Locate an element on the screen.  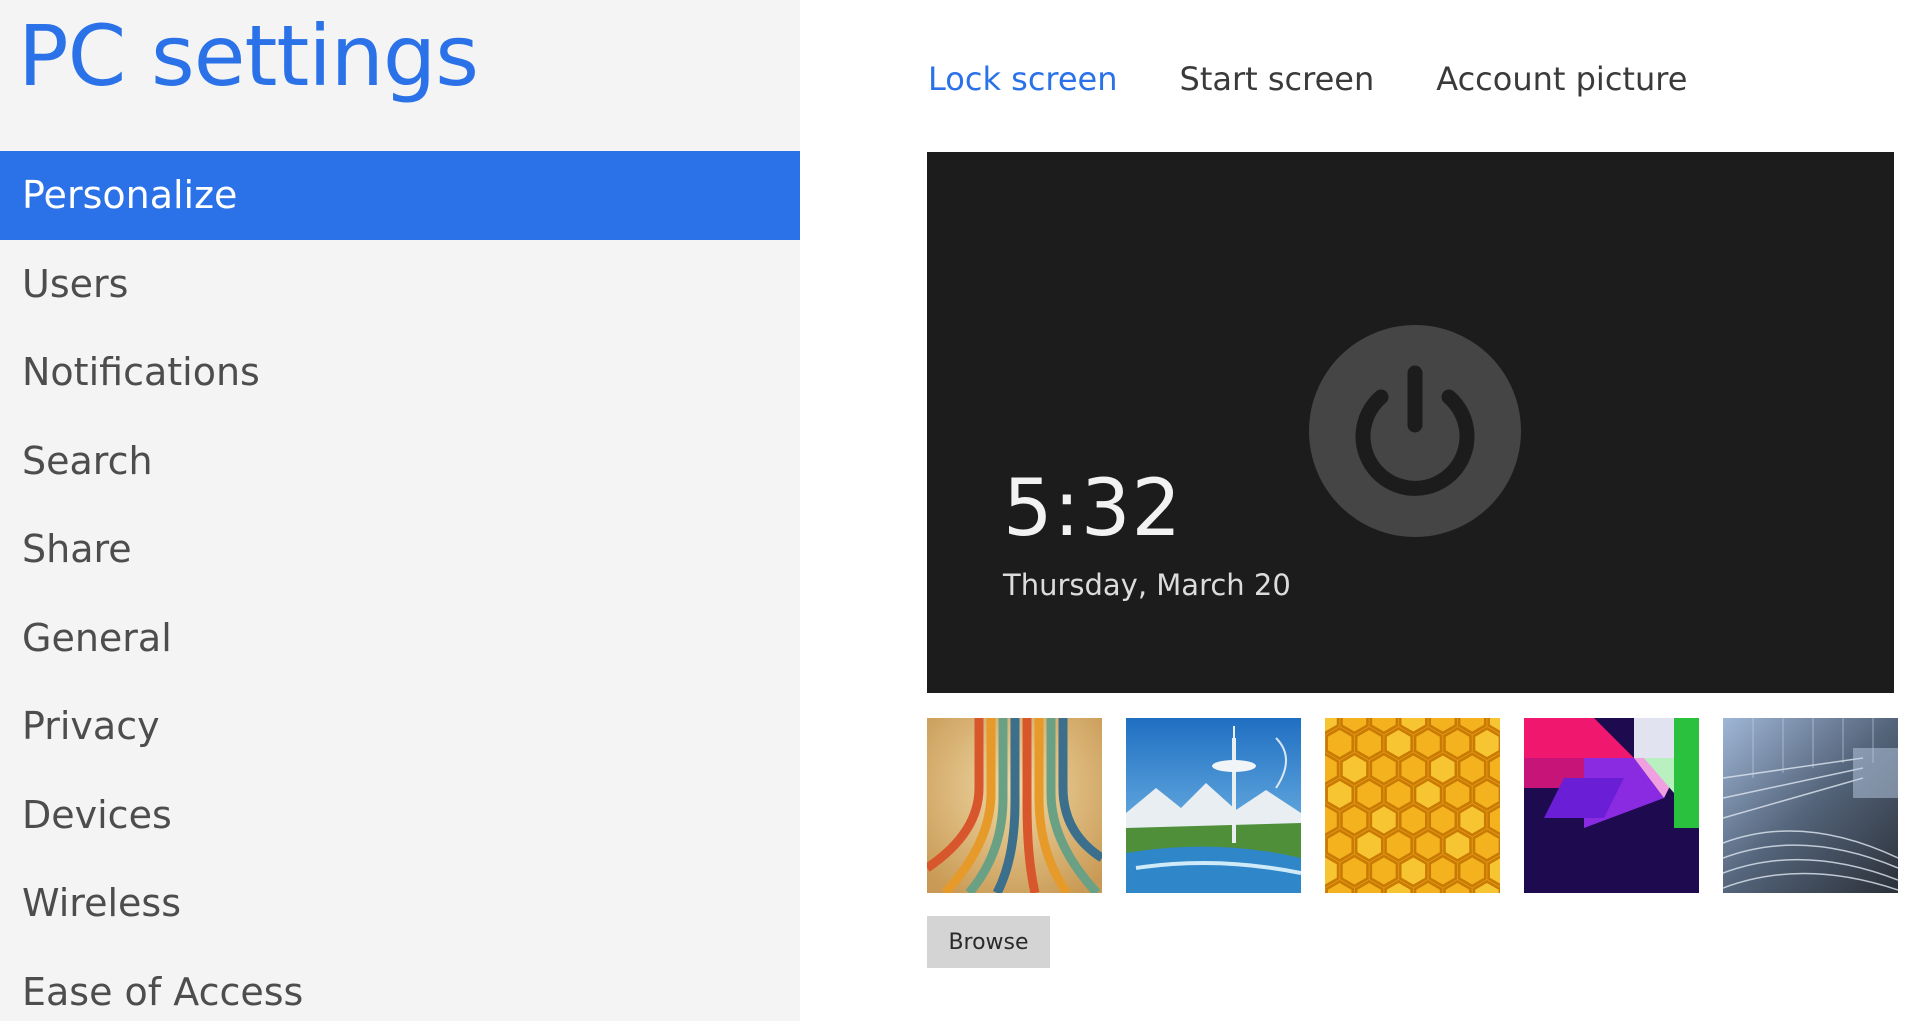
tab-bar: Lock screen Start screen Account picture is located at coordinates (1307, 79).